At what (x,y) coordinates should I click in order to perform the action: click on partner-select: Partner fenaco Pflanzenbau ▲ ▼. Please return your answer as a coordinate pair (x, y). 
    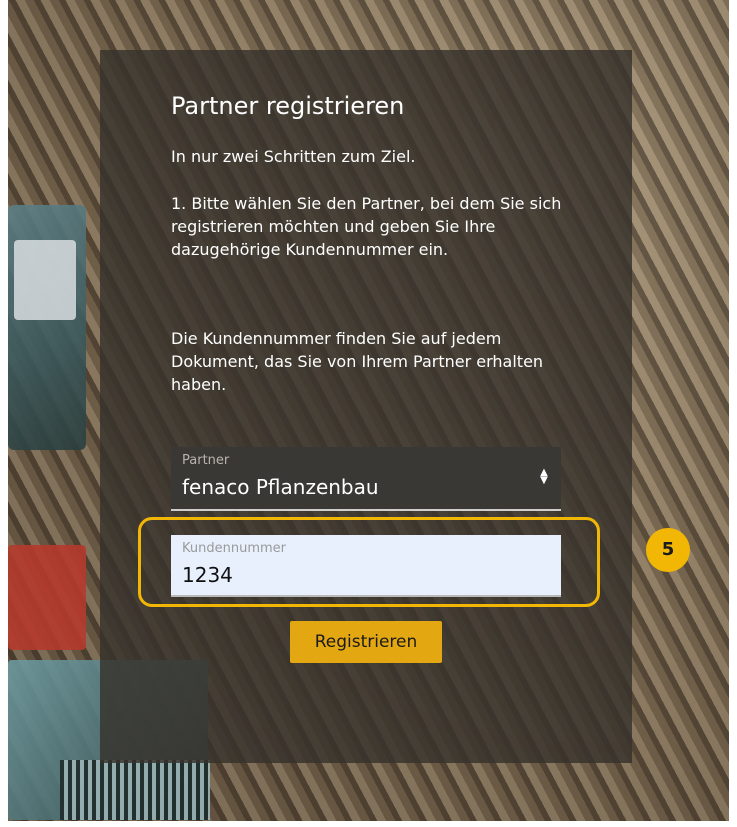
    Looking at the image, I should click on (366, 479).